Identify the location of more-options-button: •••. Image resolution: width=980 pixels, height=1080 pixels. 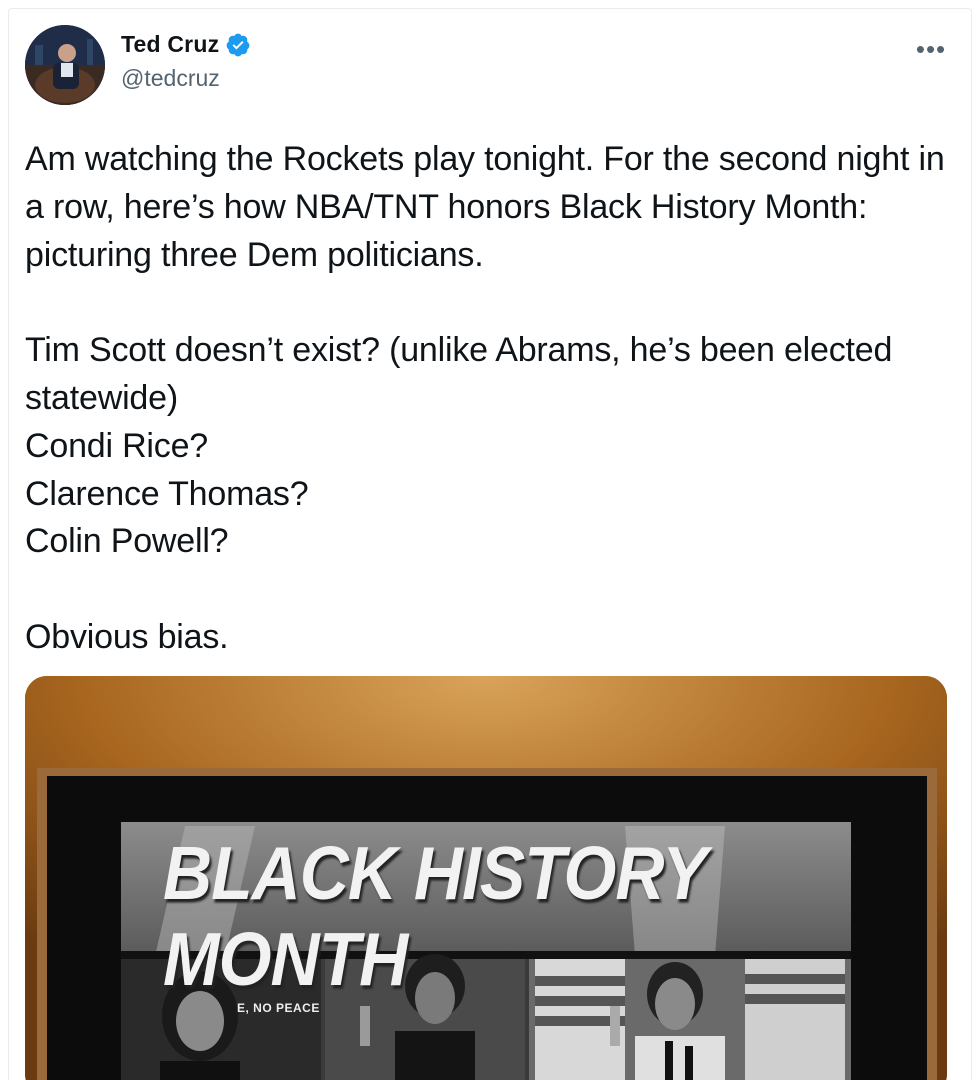
(931, 49).